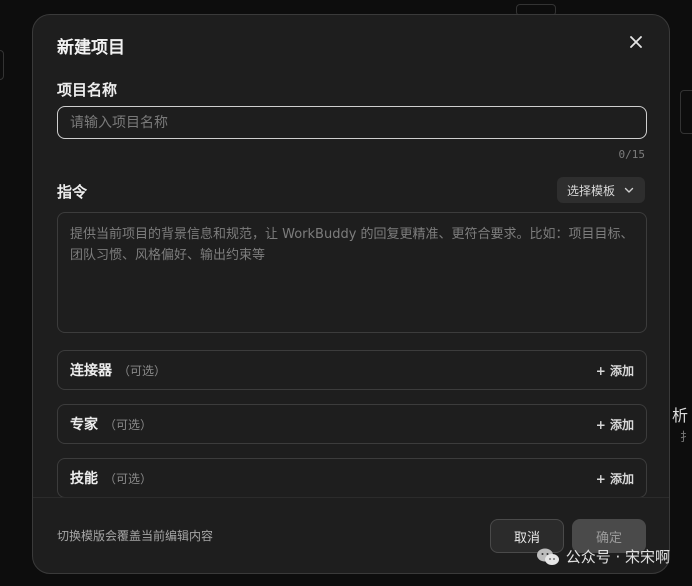  What do you see at coordinates (686, 437) in the screenshot?
I see `background-text: 扌` at bounding box center [686, 437].